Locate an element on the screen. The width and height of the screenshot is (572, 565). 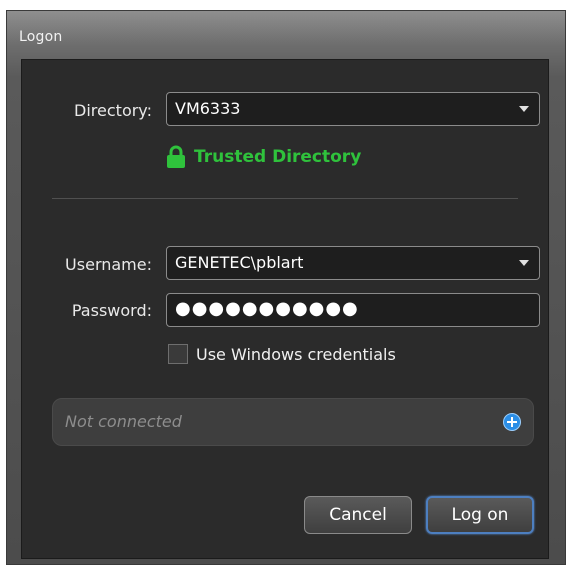
username-value: GENETEC\pblart is located at coordinates (239, 262).